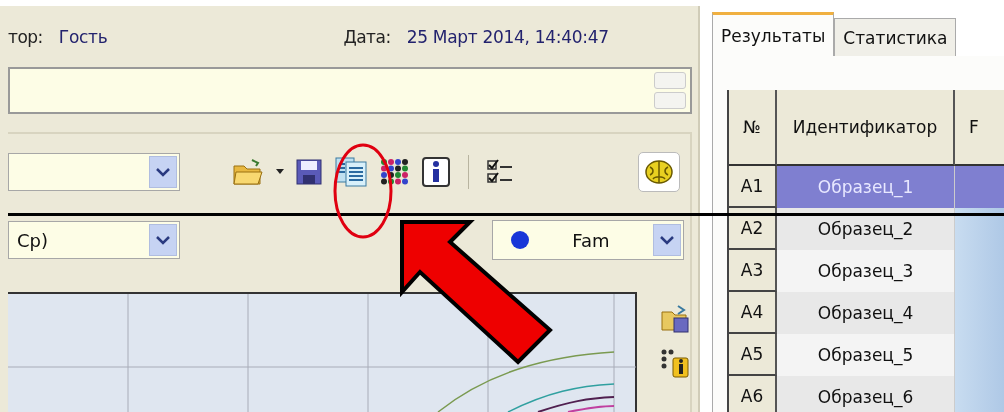 This screenshot has height=412, width=1004. I want to click on operator-name: Гость, so click(83, 37).